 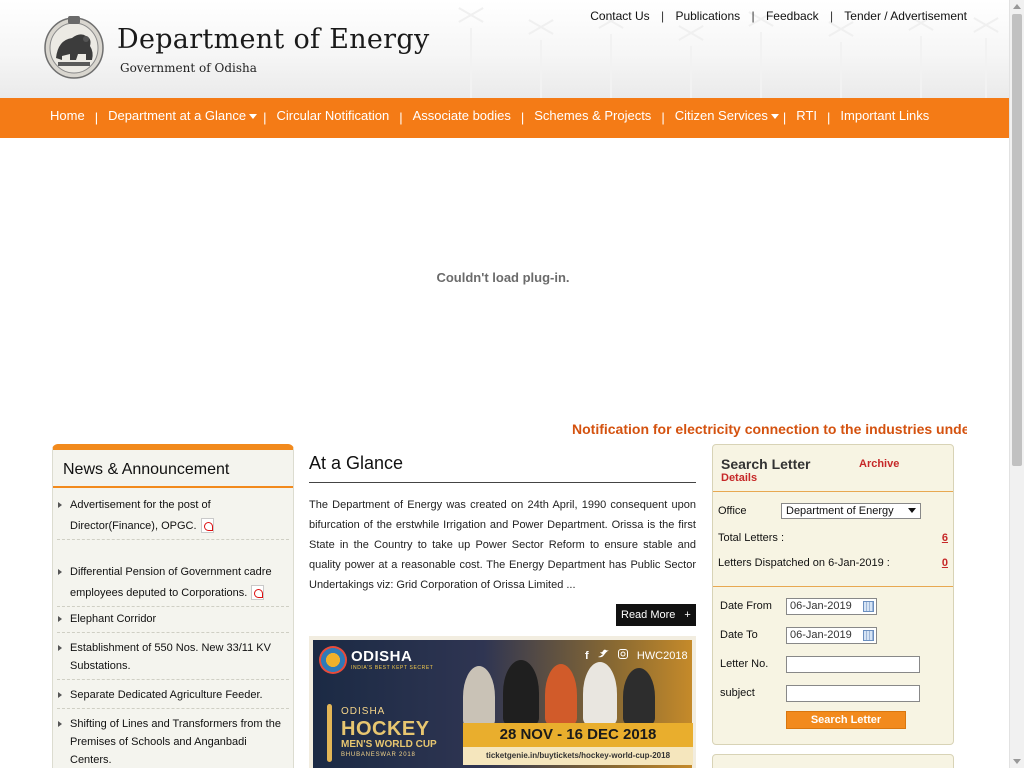 I want to click on nav-schemes-projects: Schemes & Projects, so click(x=592, y=115).